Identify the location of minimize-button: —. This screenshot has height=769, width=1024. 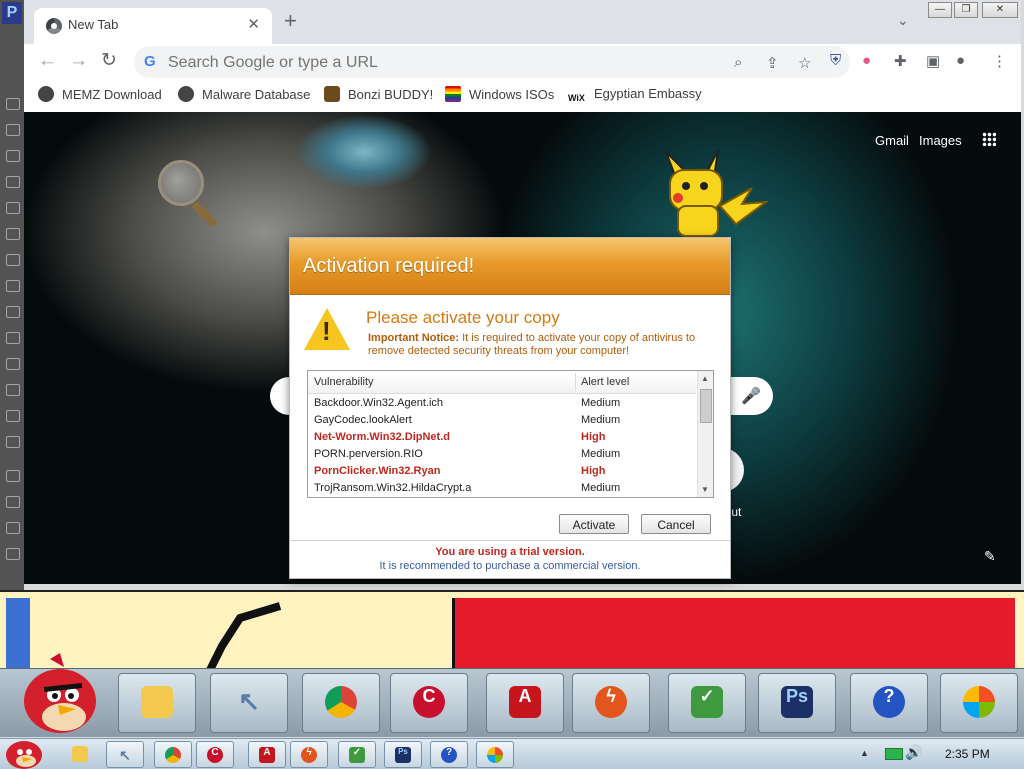
(940, 10).